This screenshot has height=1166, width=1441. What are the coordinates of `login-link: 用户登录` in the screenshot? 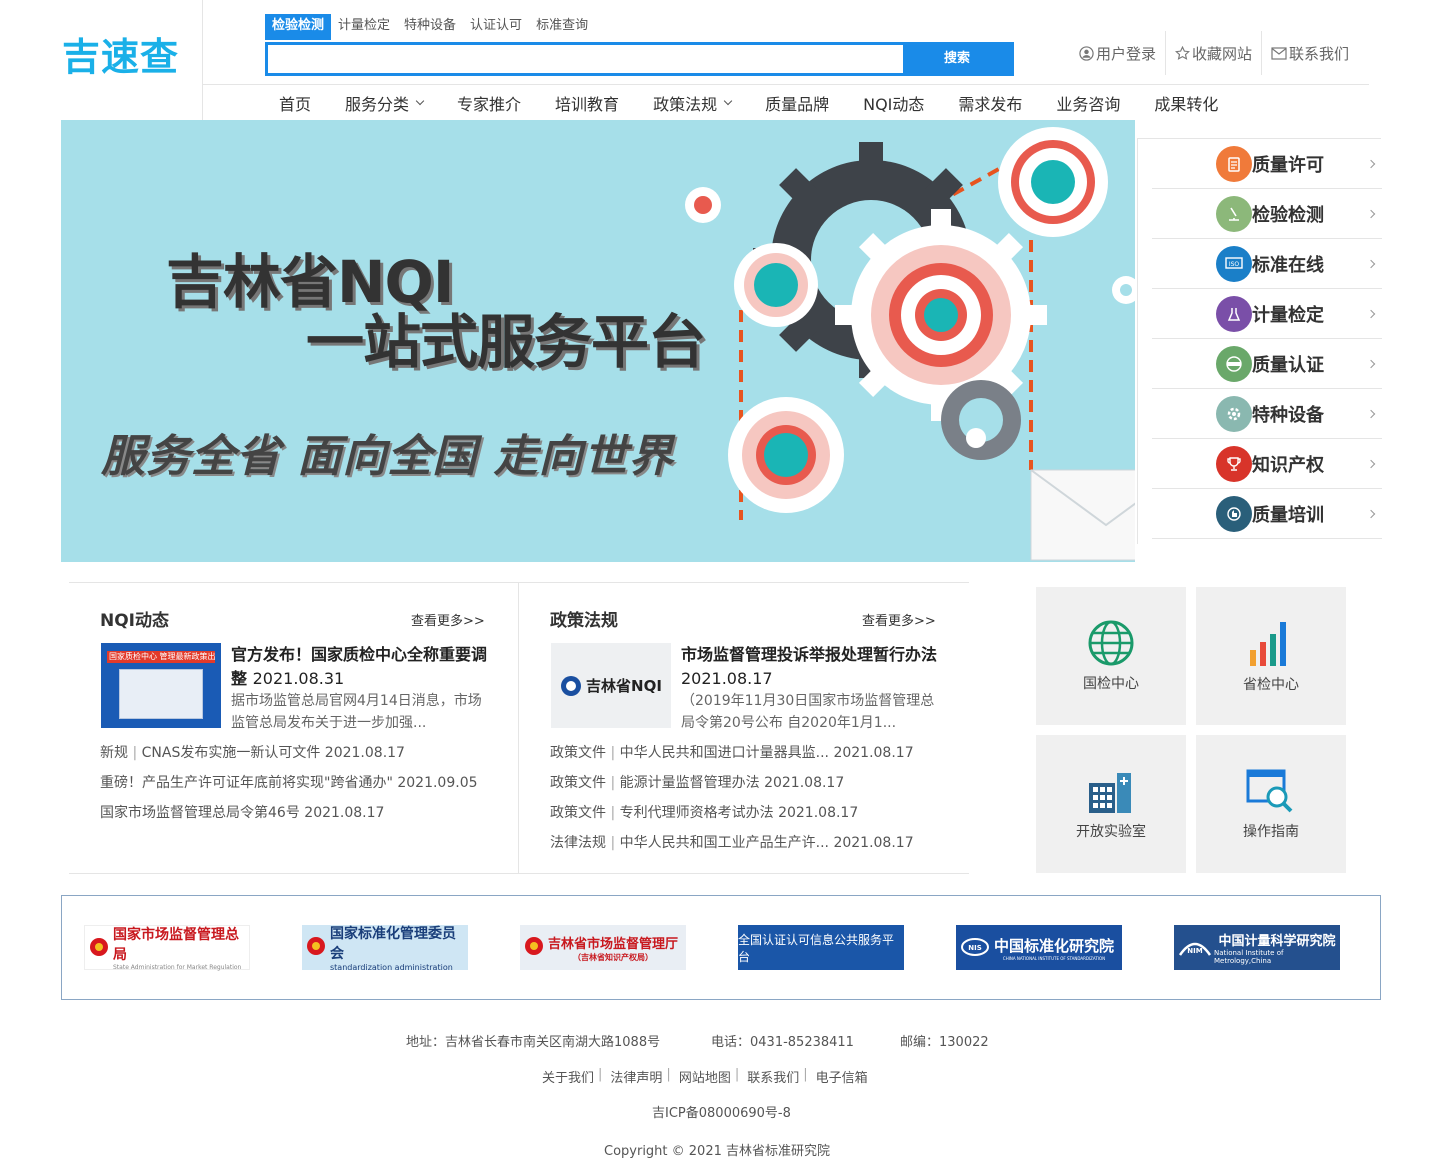 It's located at (1117, 53).